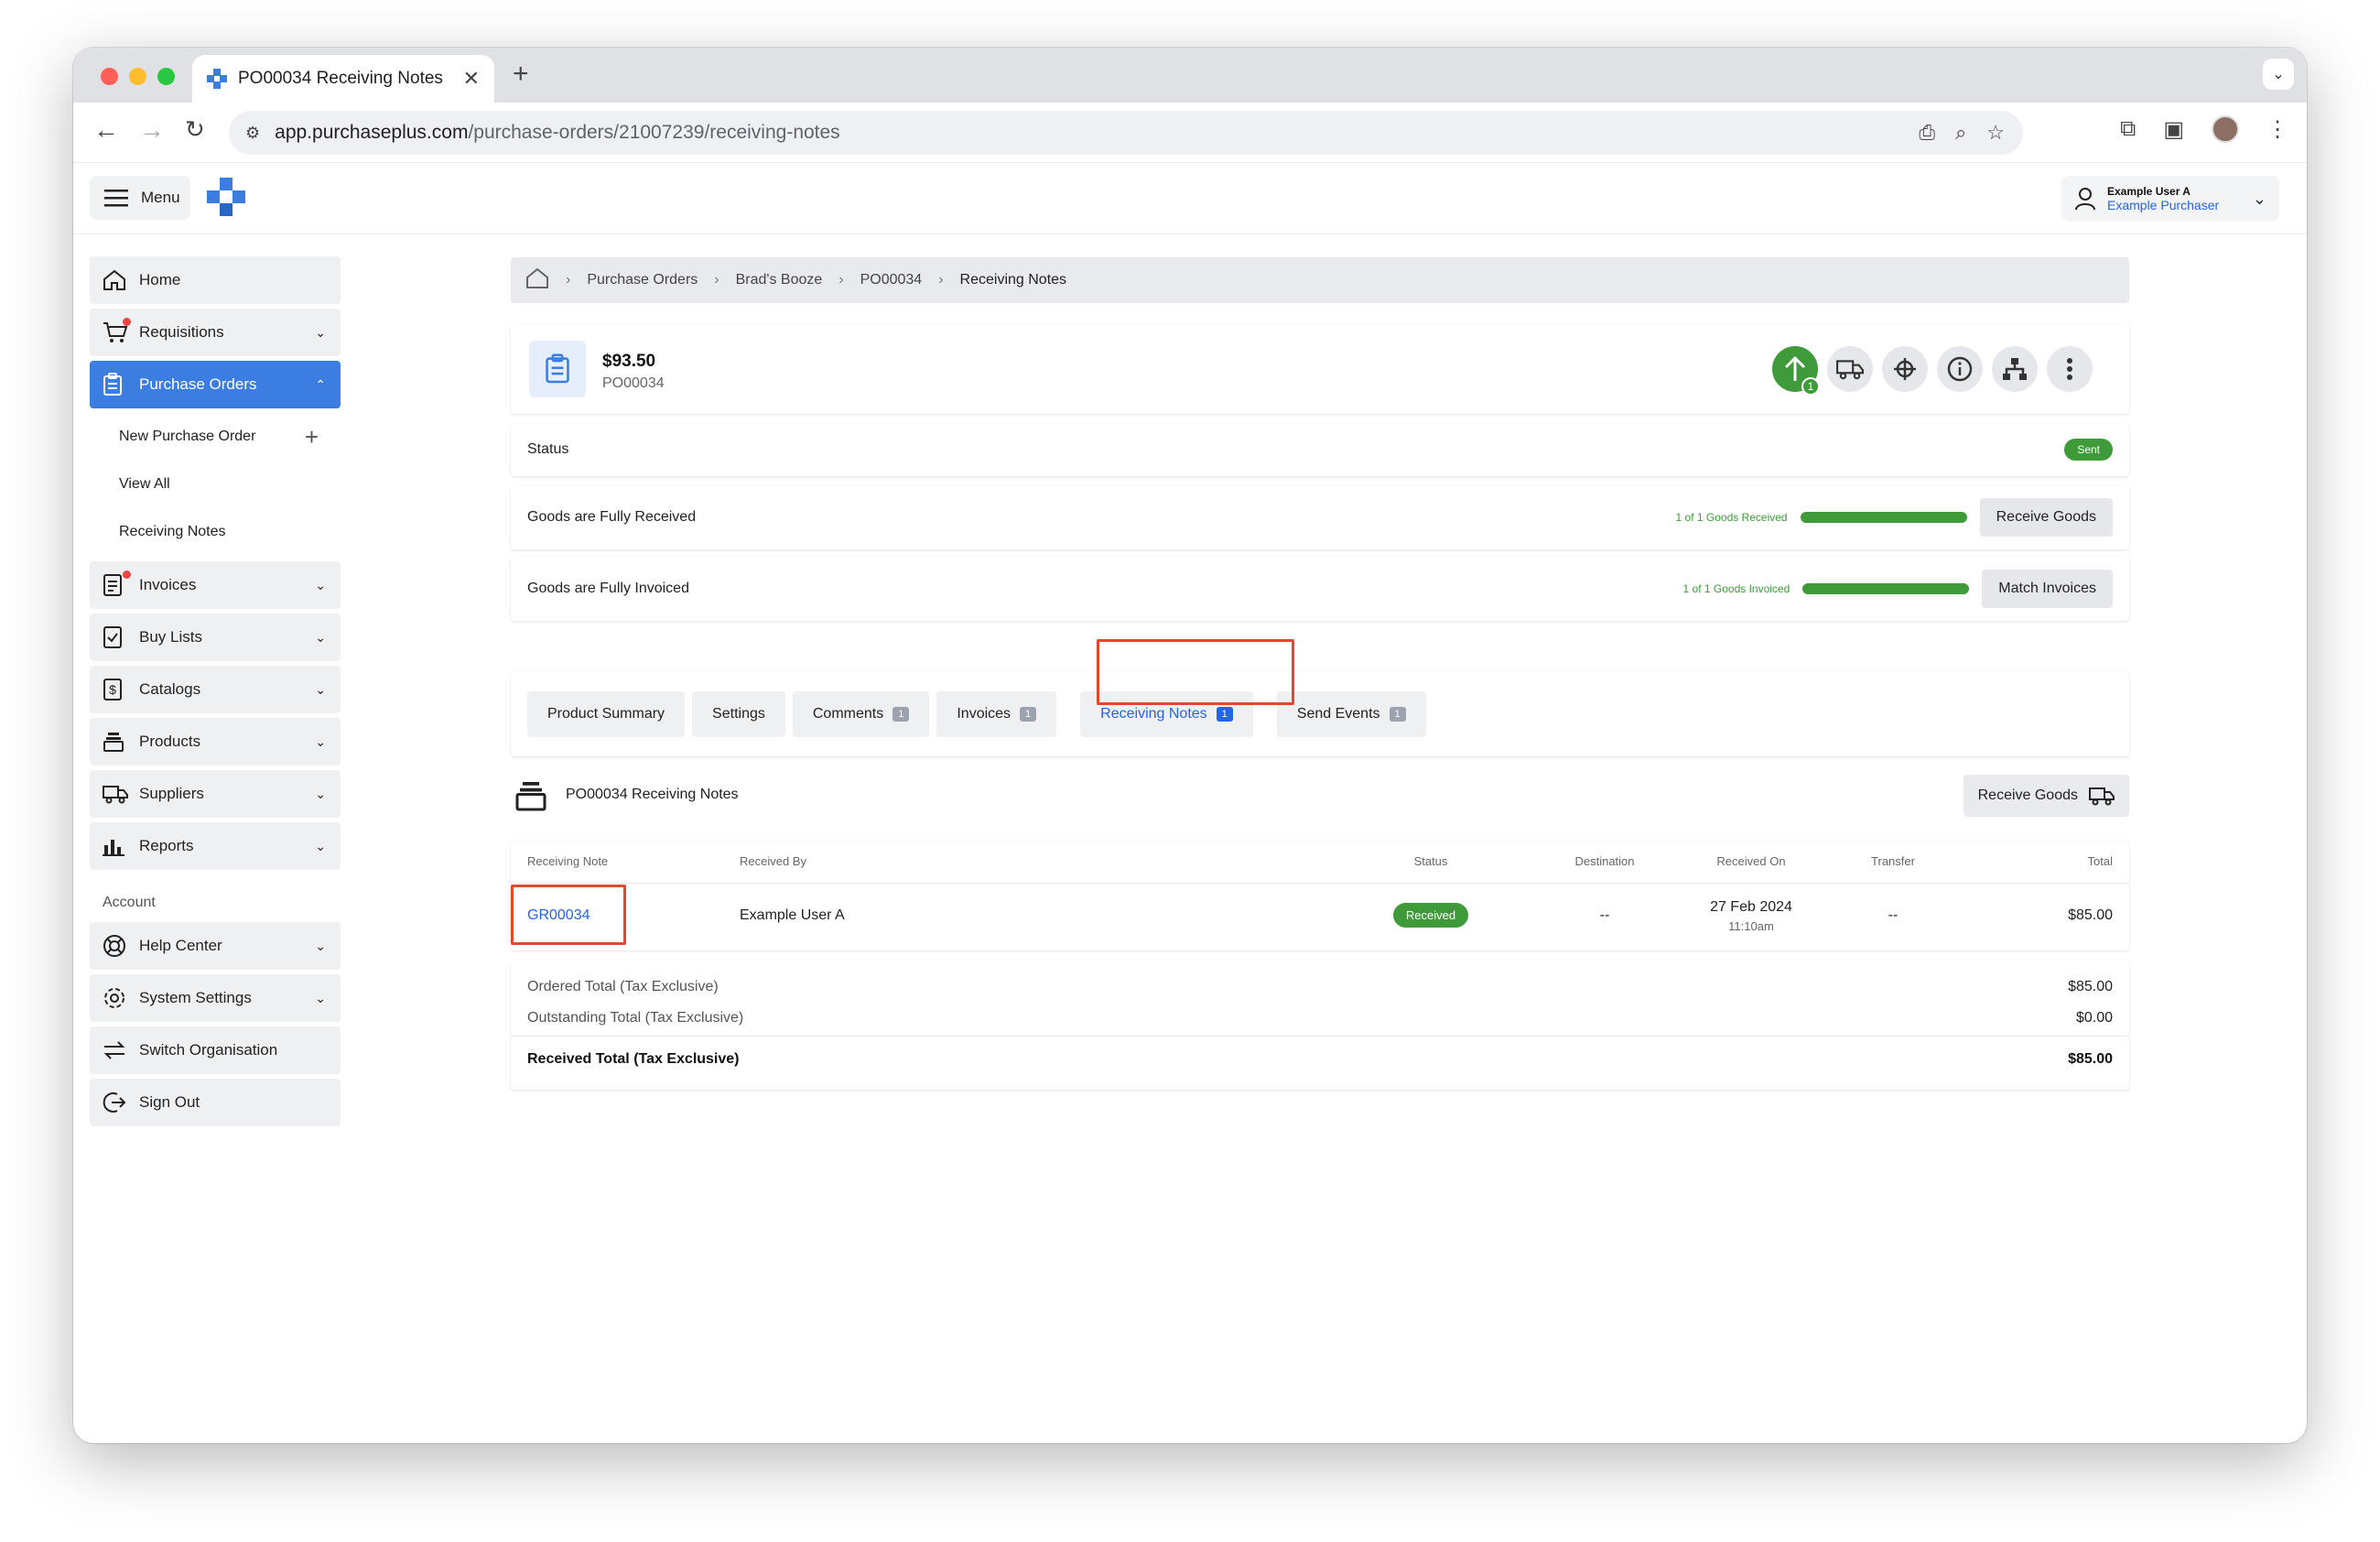 This screenshot has width=2380, height=1542. I want to click on sidebar-item-products: Products ⌄, so click(215, 742).